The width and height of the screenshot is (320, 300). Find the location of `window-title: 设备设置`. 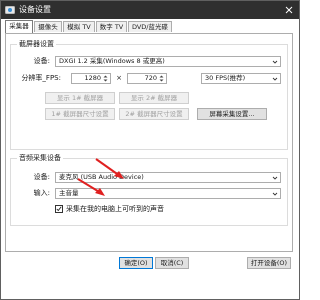

window-title: 设备设置 is located at coordinates (35, 9).